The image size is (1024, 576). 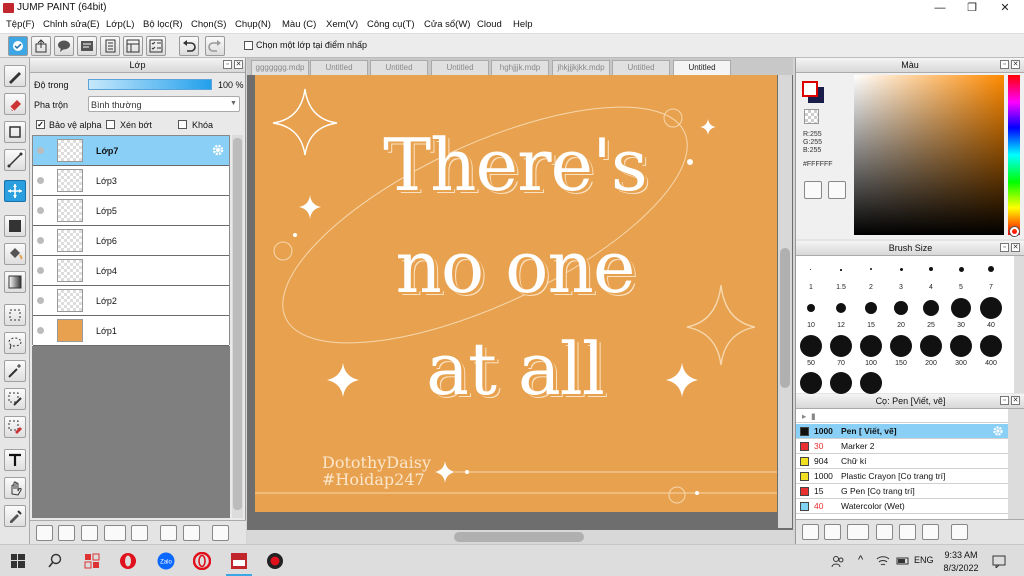 I want to click on lasso-icon, so click(x=15, y=343).